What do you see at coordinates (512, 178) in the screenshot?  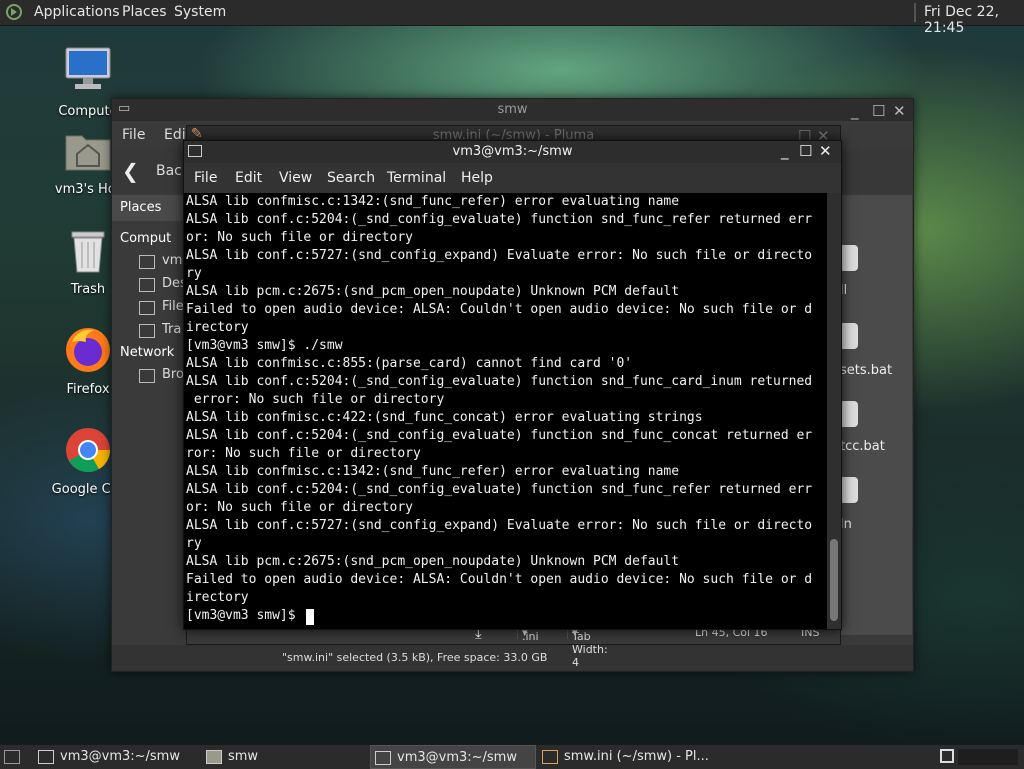 I see `terminal-menubar: File Edit View Search Terminal Help` at bounding box center [512, 178].